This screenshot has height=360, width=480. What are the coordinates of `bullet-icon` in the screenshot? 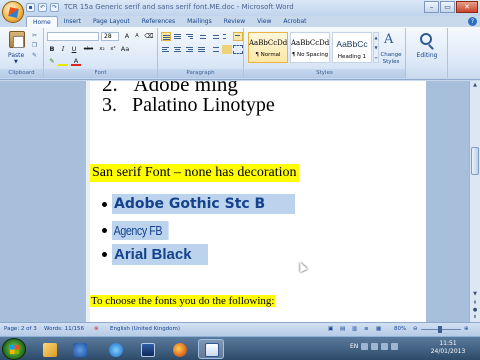 It's located at (104, 204).